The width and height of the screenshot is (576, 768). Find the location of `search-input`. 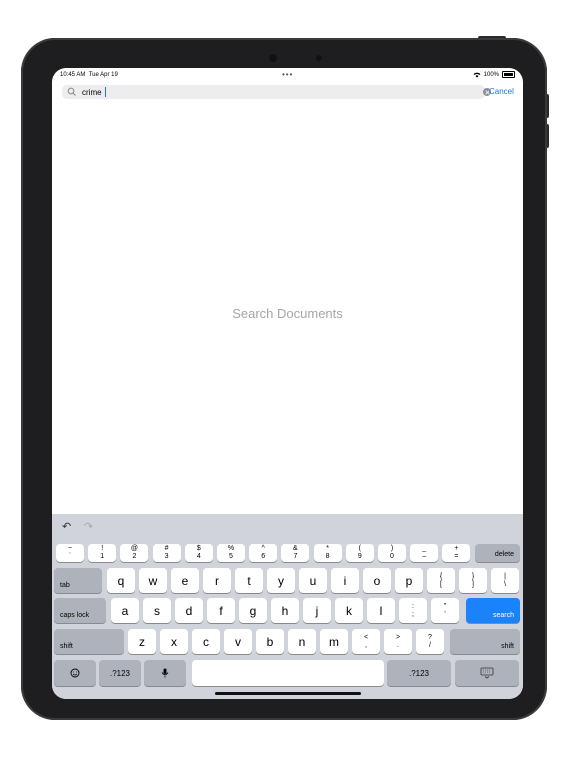

search-input is located at coordinates (267, 92).